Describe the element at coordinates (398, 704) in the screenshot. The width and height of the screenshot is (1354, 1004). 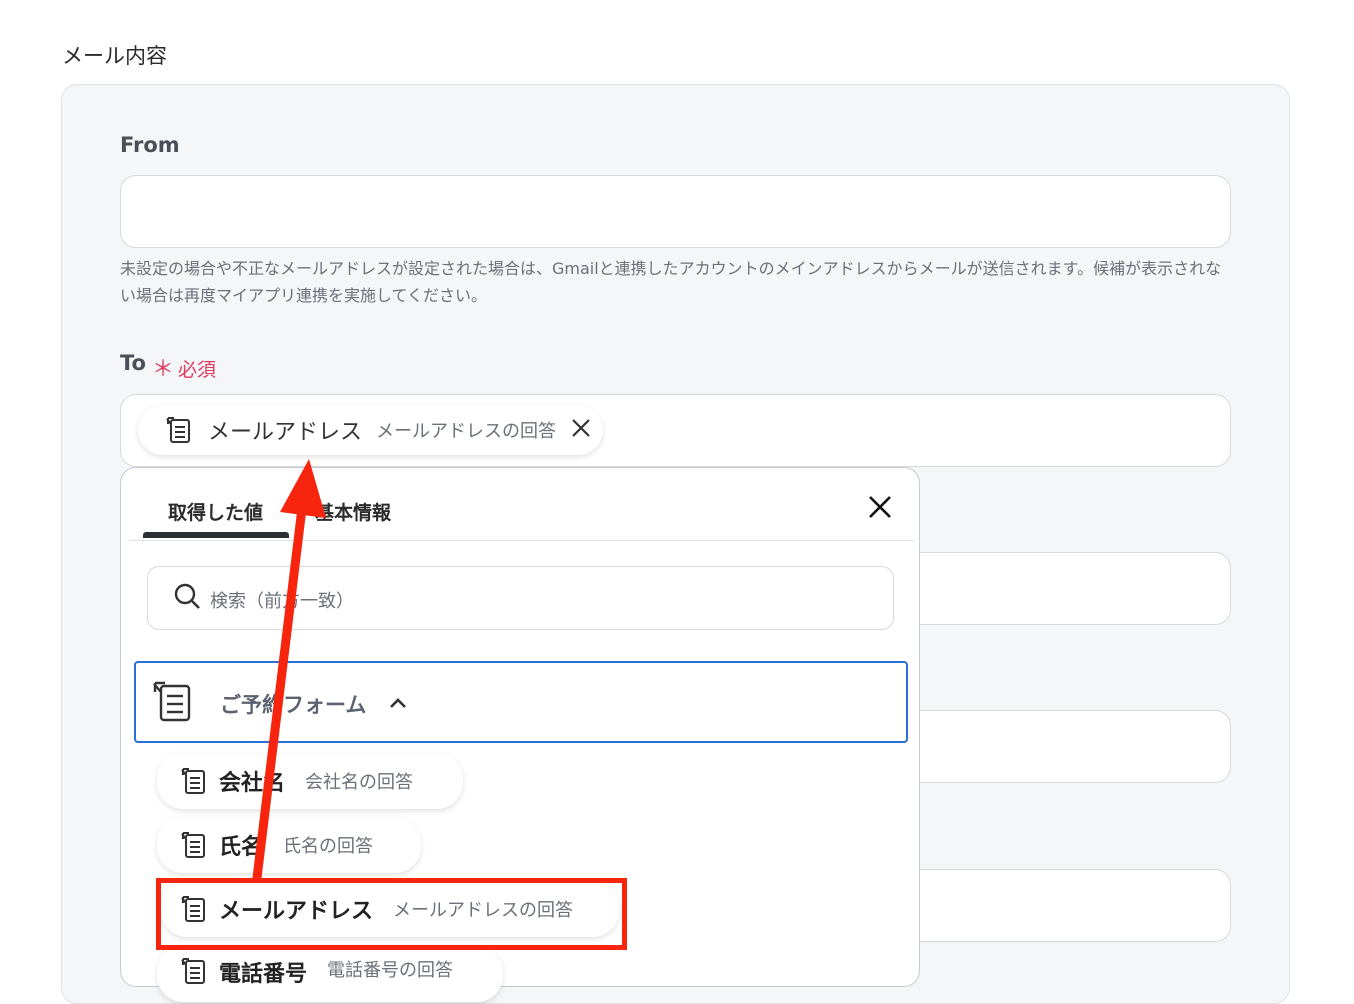
I see `chevron-up-icon` at that location.